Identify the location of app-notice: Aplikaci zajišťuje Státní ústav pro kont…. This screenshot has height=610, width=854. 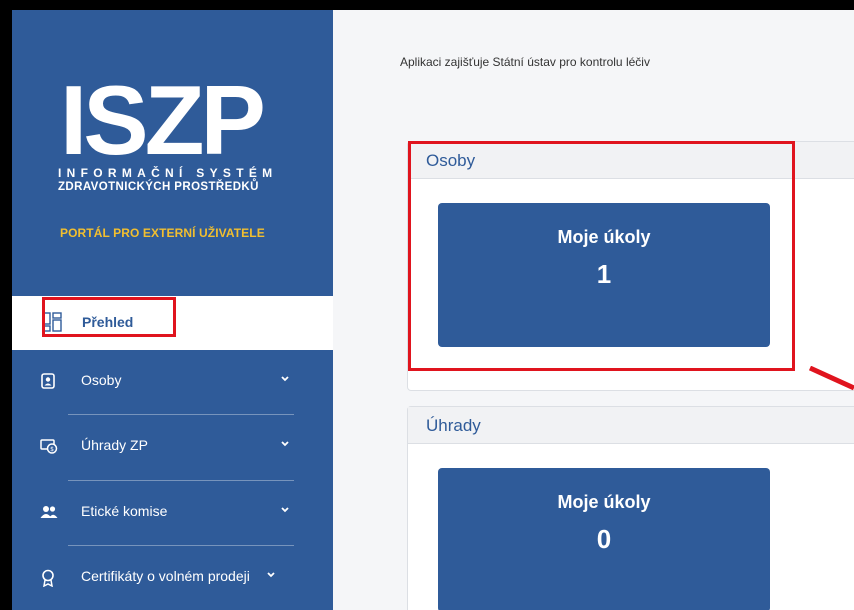
(525, 62).